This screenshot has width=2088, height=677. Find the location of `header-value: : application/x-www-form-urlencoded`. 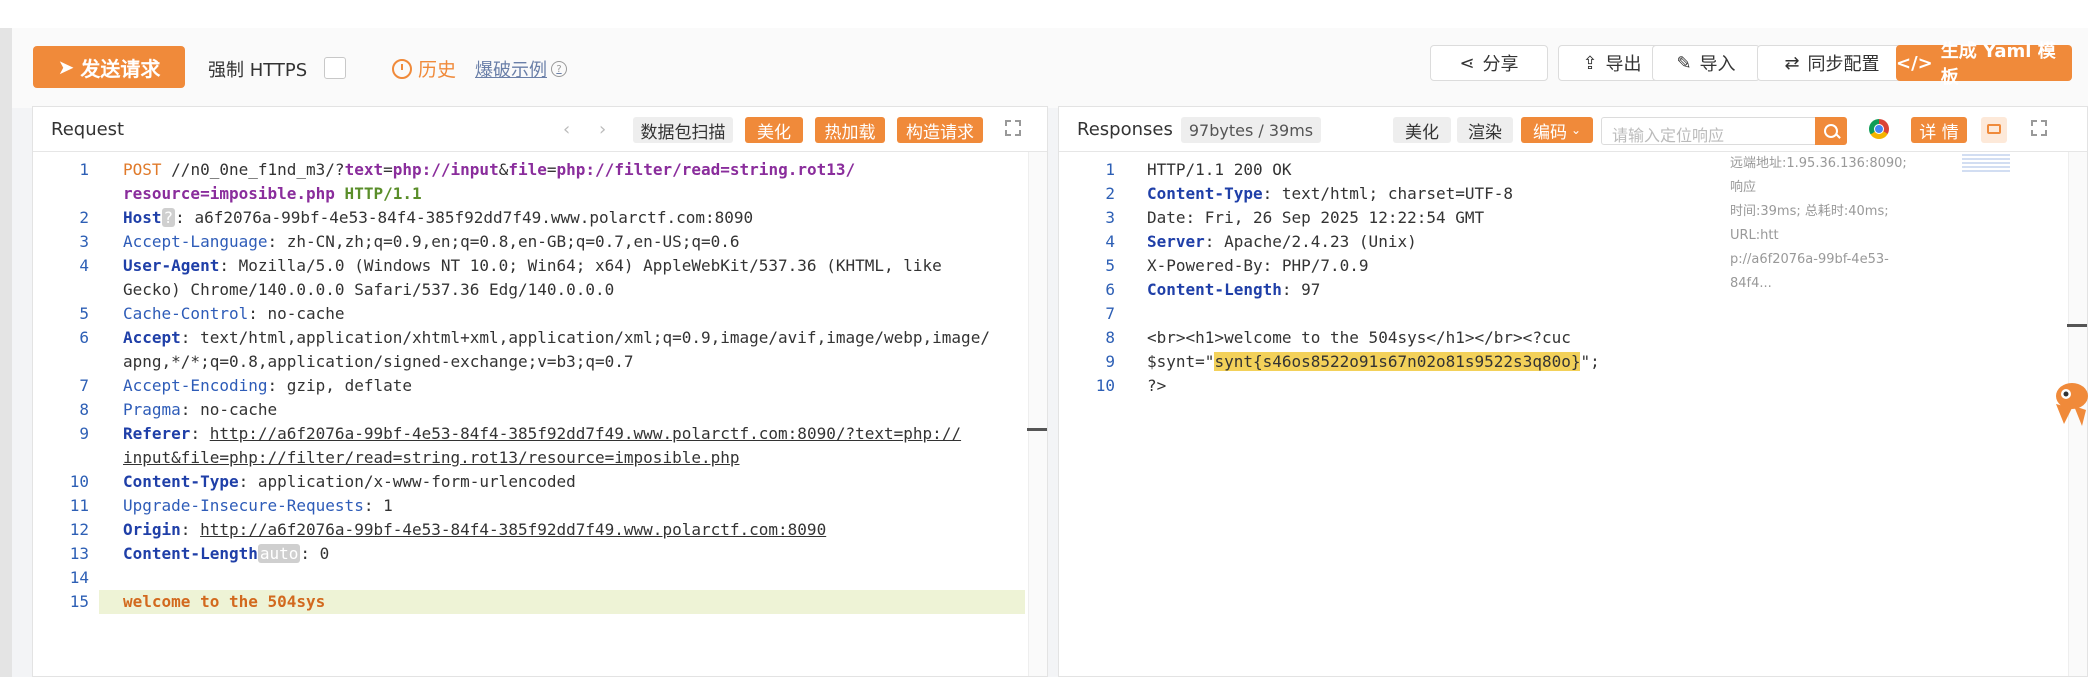

header-value: : application/x-www-form-urlencoded is located at coordinates (407, 481).